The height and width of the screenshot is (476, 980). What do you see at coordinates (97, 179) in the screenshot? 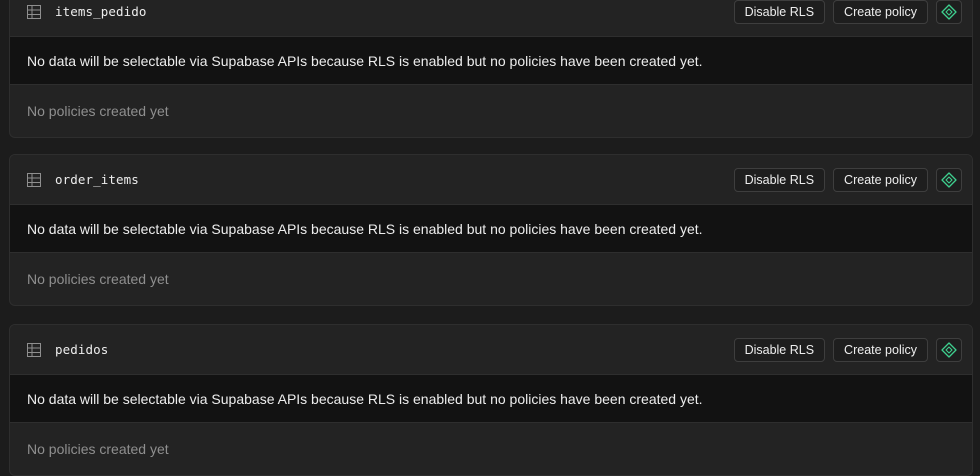
I see `table-name: order_items` at bounding box center [97, 179].